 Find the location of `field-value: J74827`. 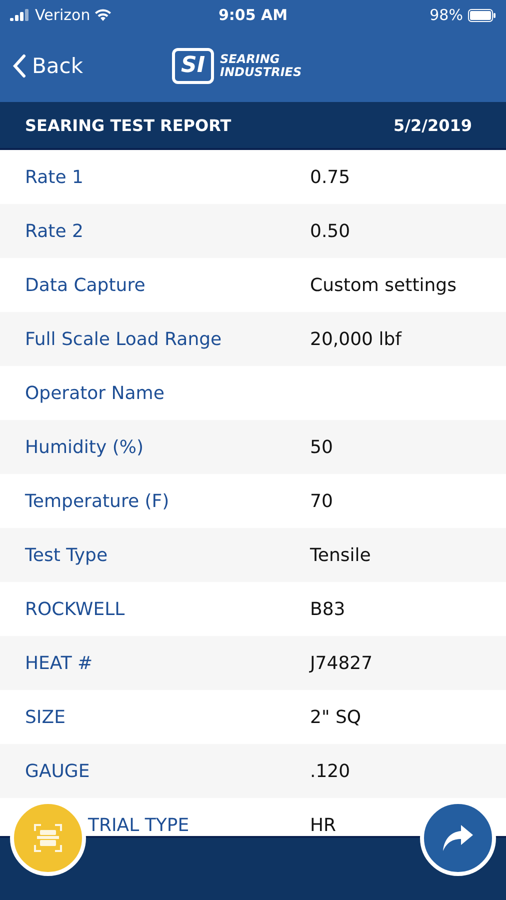

field-value: J74827 is located at coordinates (341, 663).